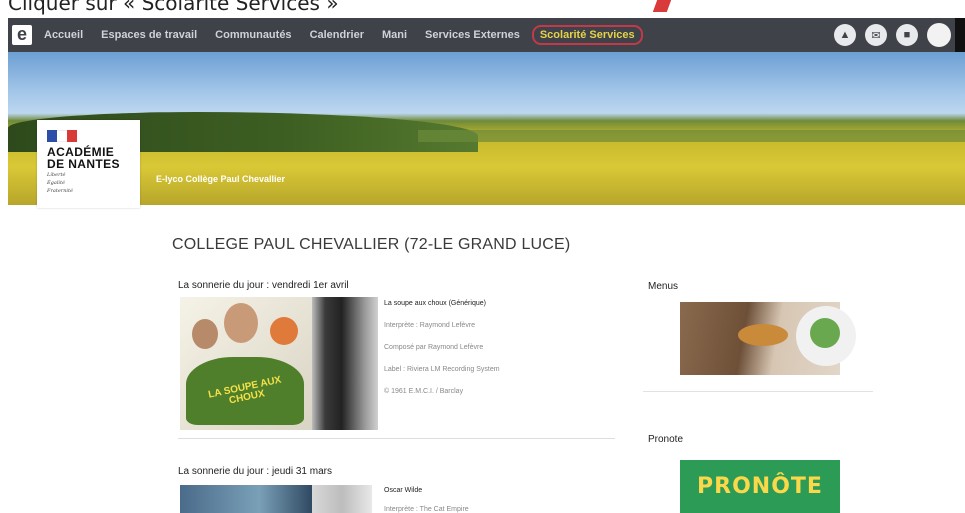 The width and height of the screenshot is (965, 513). Describe the element at coordinates (62, 136) in the screenshot. I see `french-flag-icon` at that location.